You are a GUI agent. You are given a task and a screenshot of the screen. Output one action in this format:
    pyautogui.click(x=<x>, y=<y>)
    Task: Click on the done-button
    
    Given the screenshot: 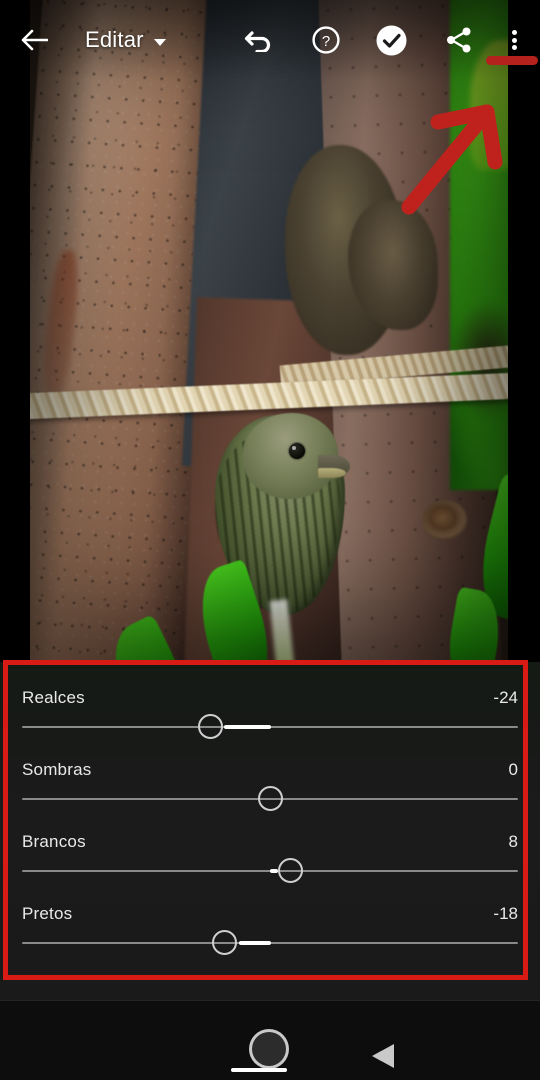 What is the action you would take?
    pyautogui.click(x=391, y=40)
    